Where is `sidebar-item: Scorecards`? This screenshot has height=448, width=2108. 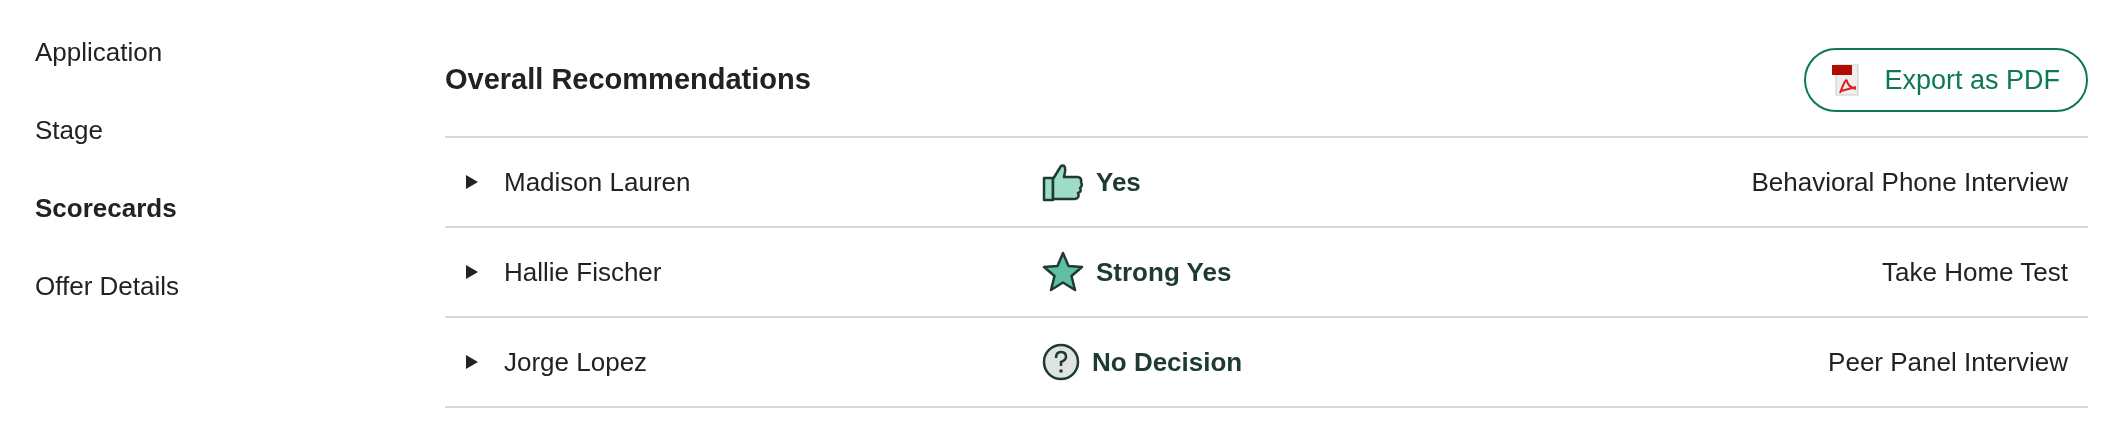
sidebar-item: Scorecards is located at coordinates (240, 208).